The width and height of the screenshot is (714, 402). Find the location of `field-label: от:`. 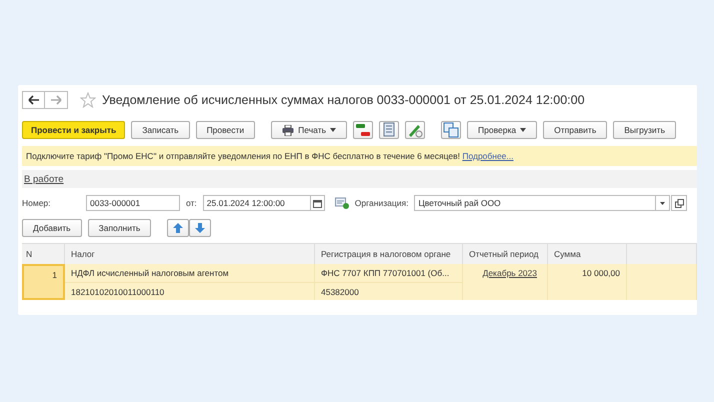

field-label: от: is located at coordinates (191, 203).